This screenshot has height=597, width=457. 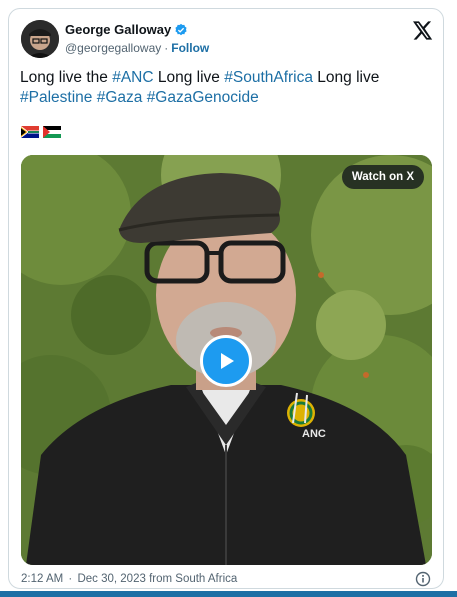 I want to click on play-icon, so click(x=227, y=361).